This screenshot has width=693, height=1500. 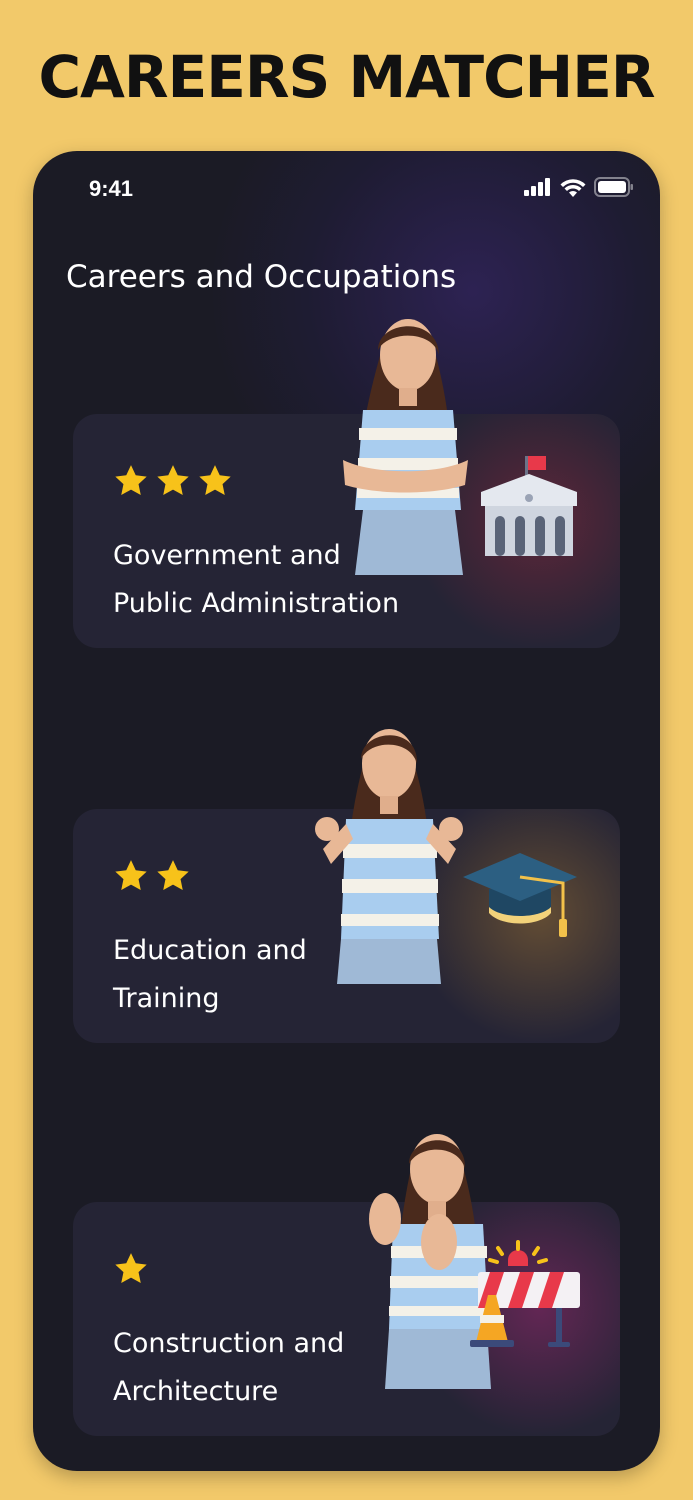 I want to click on government-building-icon, so click(x=528, y=511).